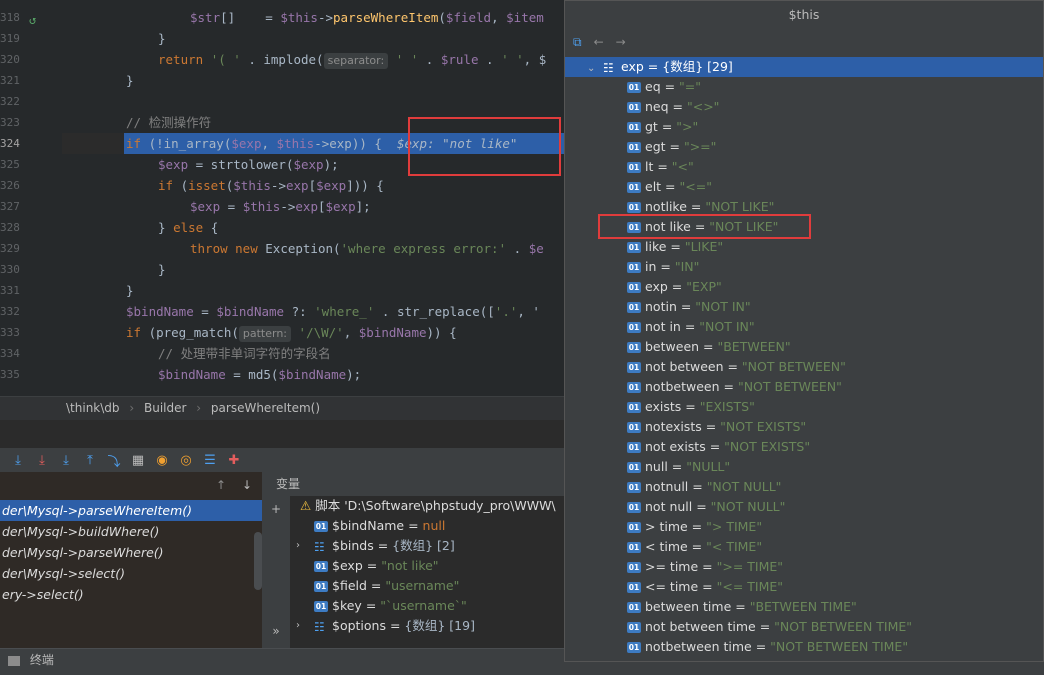  I want to click on frames-scrollbar, so click(258, 561).